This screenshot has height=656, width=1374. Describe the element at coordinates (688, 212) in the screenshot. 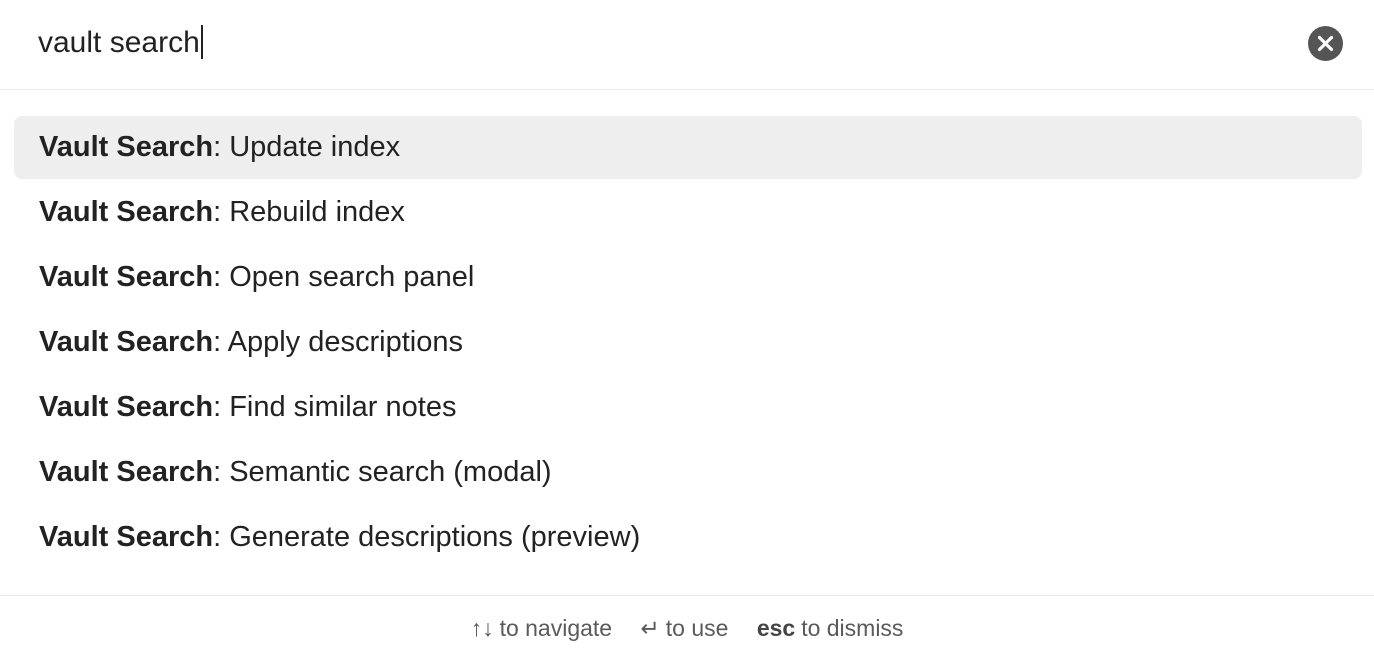

I see `command-item-rebuild-index: Vault Search: Rebuild index` at that location.